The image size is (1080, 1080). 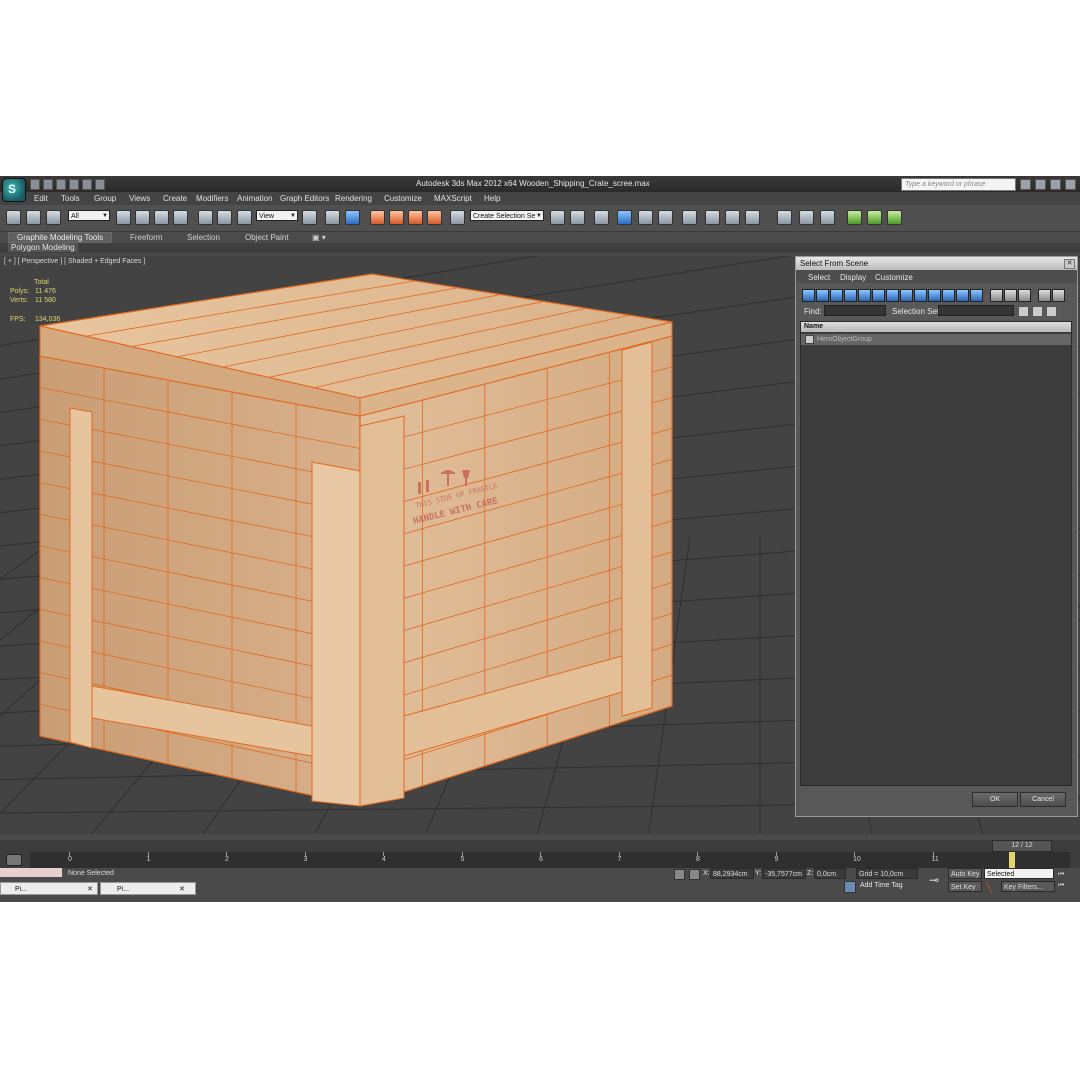 What do you see at coordinates (853, 277) in the screenshot?
I see `dialog-menu-display: Display` at bounding box center [853, 277].